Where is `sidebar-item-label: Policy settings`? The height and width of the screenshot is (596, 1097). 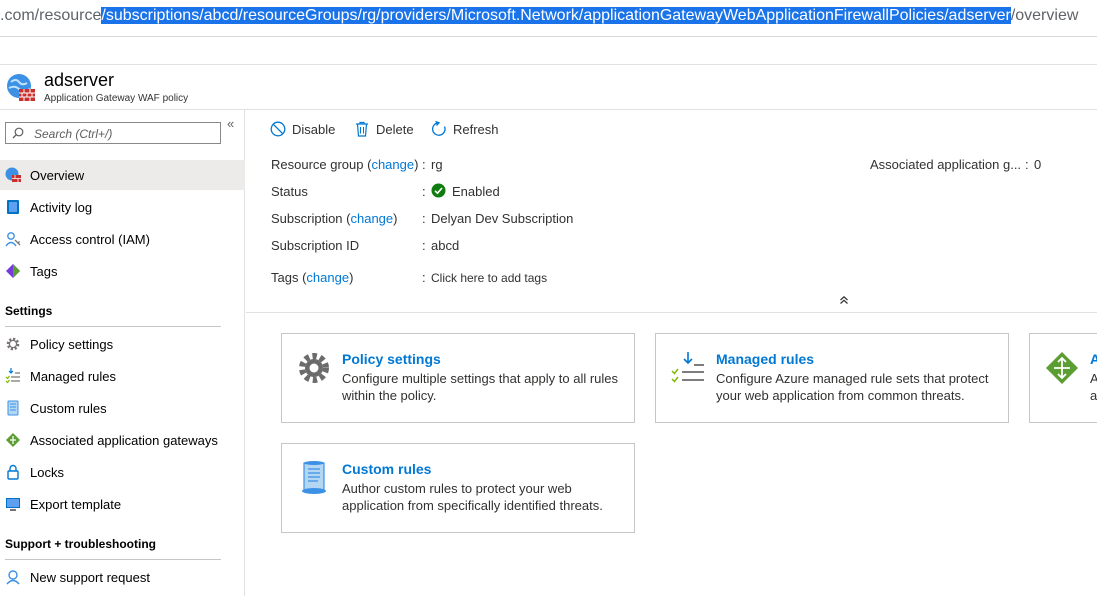
sidebar-item-label: Policy settings is located at coordinates (72, 344).